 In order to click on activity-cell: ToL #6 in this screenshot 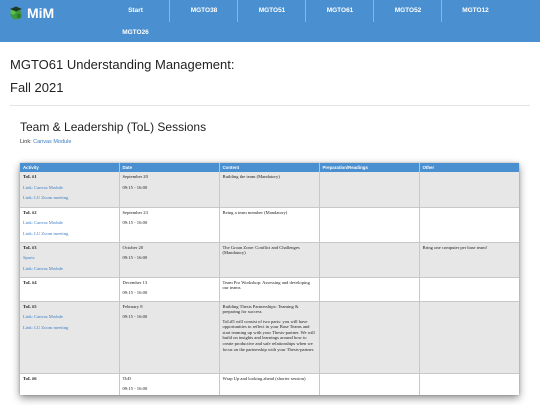, I will do `click(70, 384)`.